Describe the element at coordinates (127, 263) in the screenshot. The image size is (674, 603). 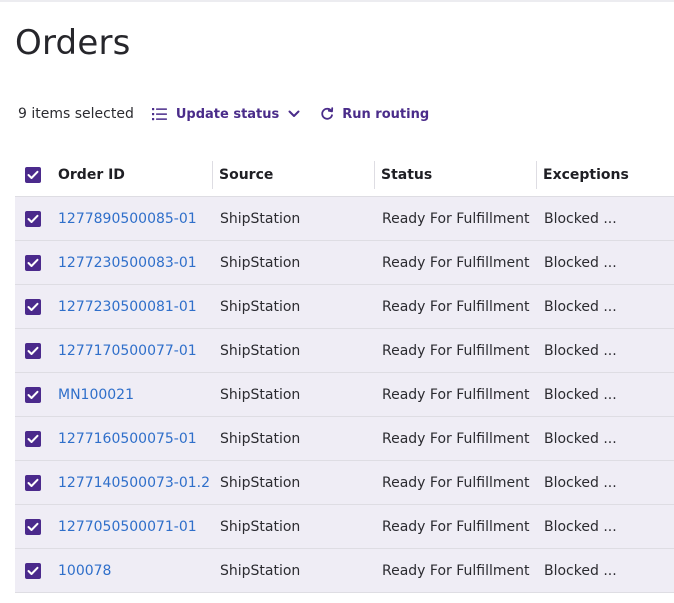
I see `order-id-link: 1277230500083-01` at that location.